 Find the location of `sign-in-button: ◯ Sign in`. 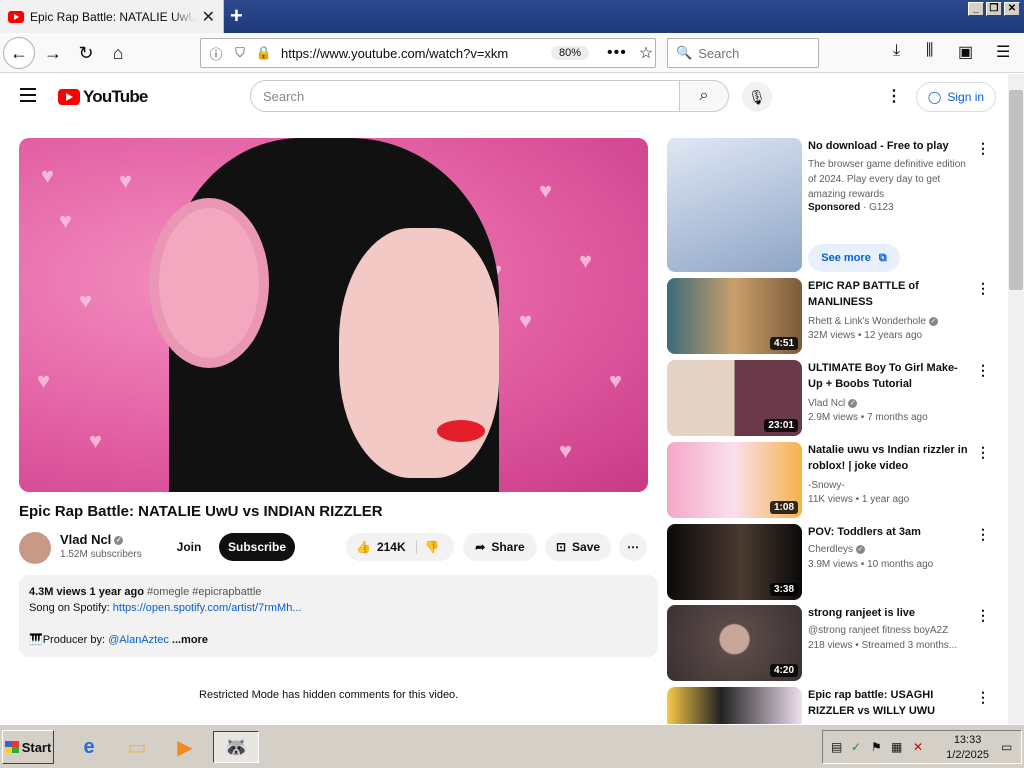

sign-in-button: ◯ Sign in is located at coordinates (956, 97).